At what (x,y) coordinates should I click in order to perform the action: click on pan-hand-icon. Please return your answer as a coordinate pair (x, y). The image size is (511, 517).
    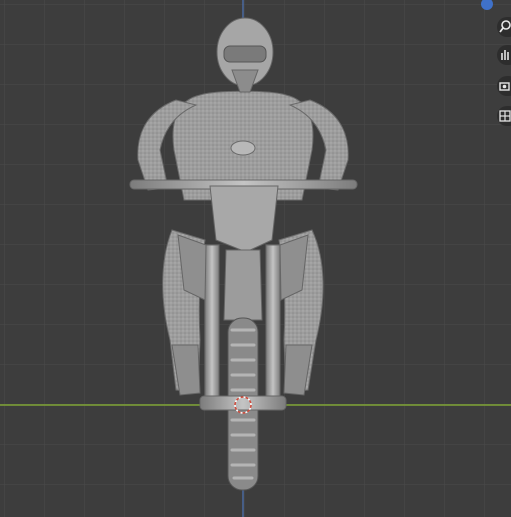
    Looking at the image, I should click on (505, 55).